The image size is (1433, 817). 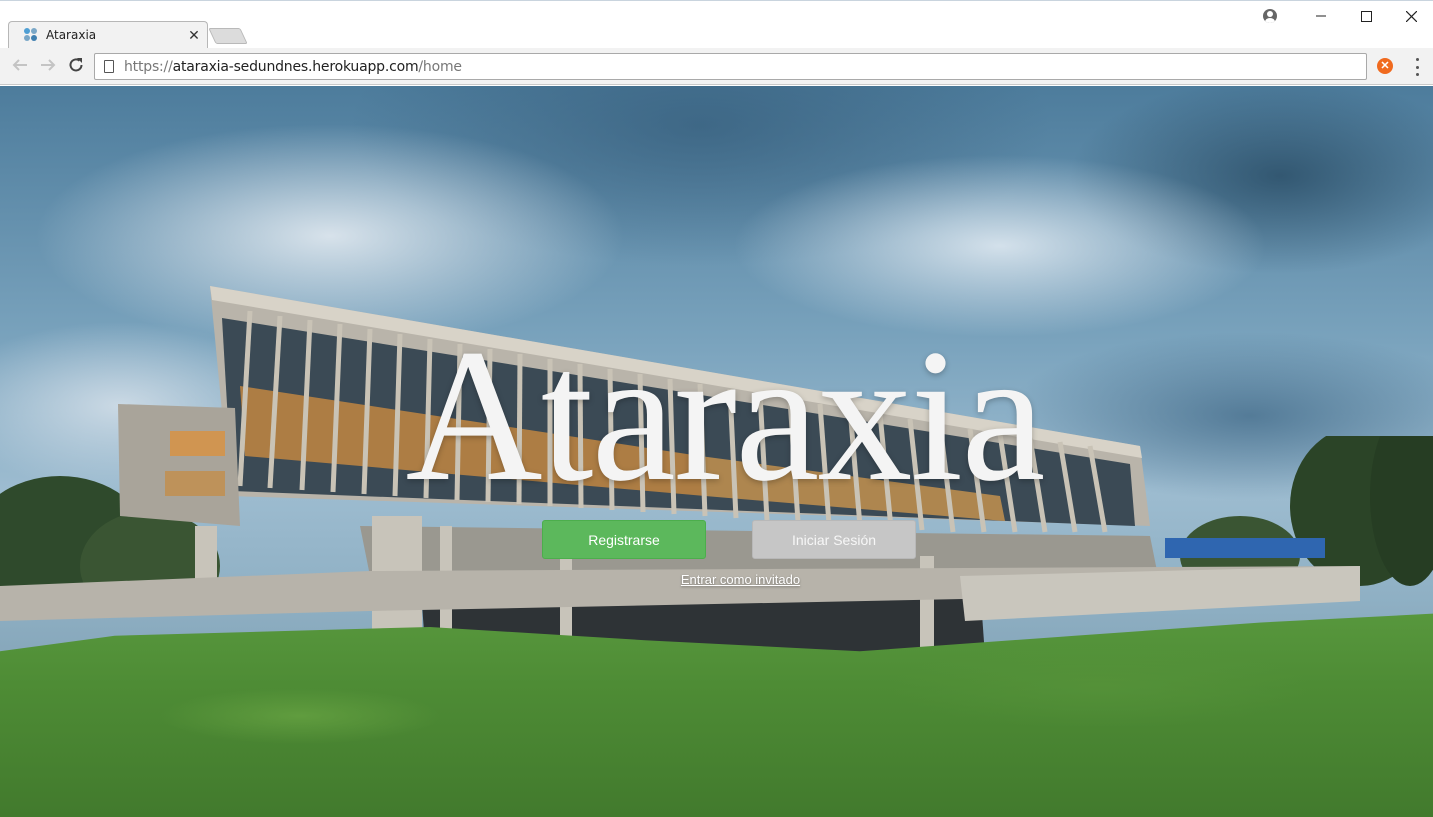 I want to click on browser-menu-icon, so click(x=1417, y=67).